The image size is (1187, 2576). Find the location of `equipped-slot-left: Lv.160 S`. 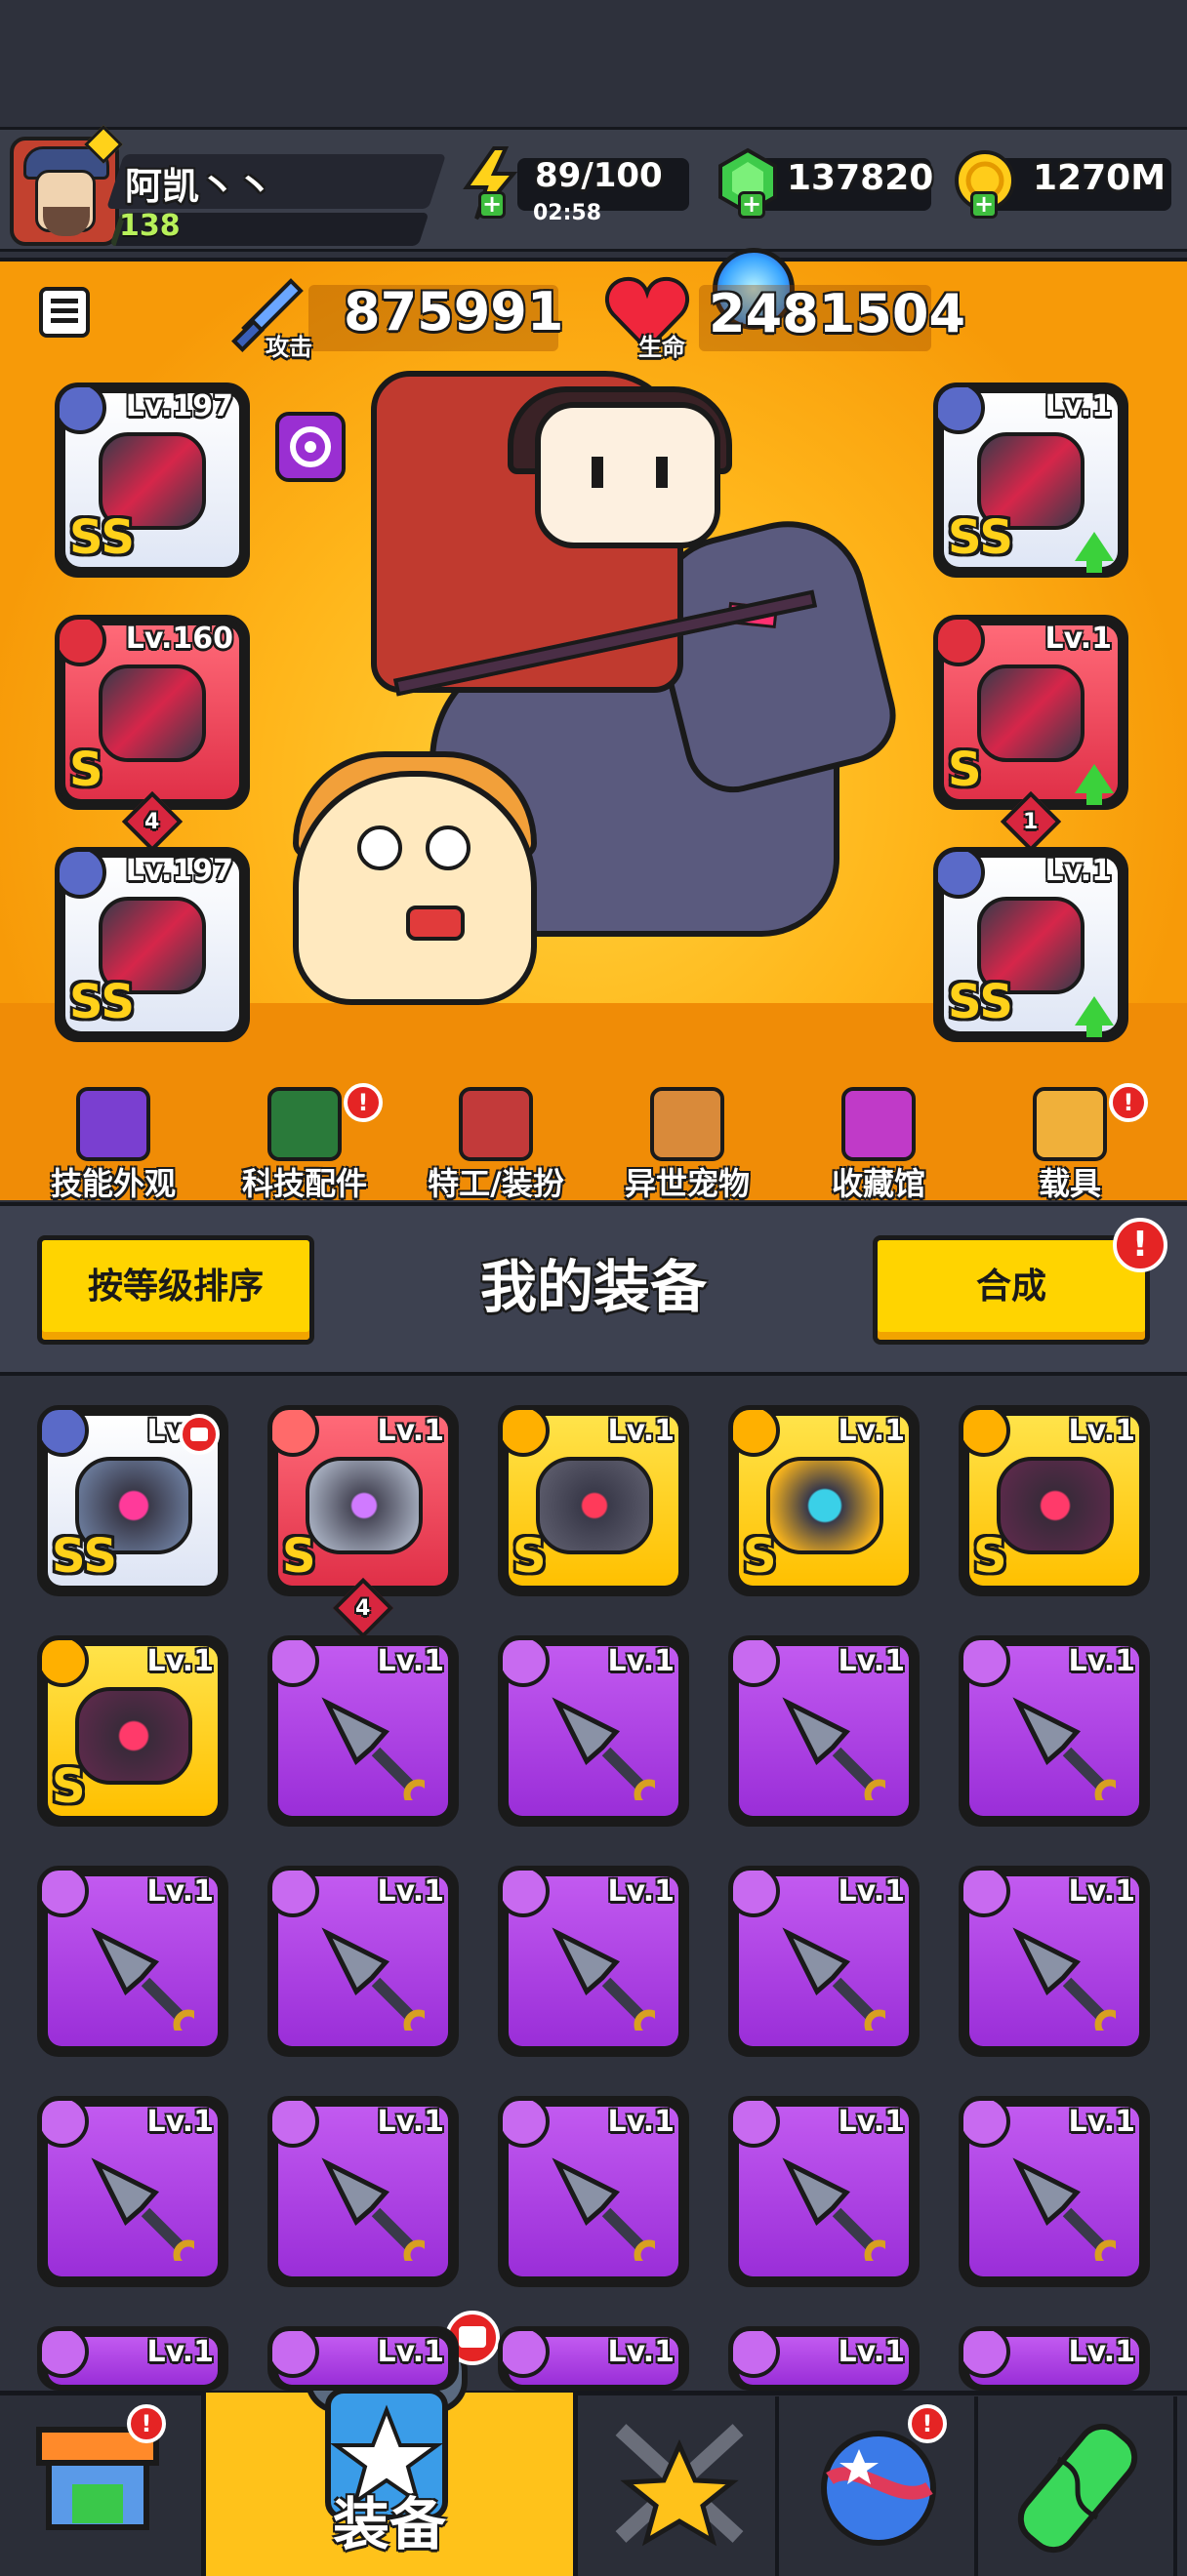

equipped-slot-left: Lv.160 S is located at coordinates (152, 712).